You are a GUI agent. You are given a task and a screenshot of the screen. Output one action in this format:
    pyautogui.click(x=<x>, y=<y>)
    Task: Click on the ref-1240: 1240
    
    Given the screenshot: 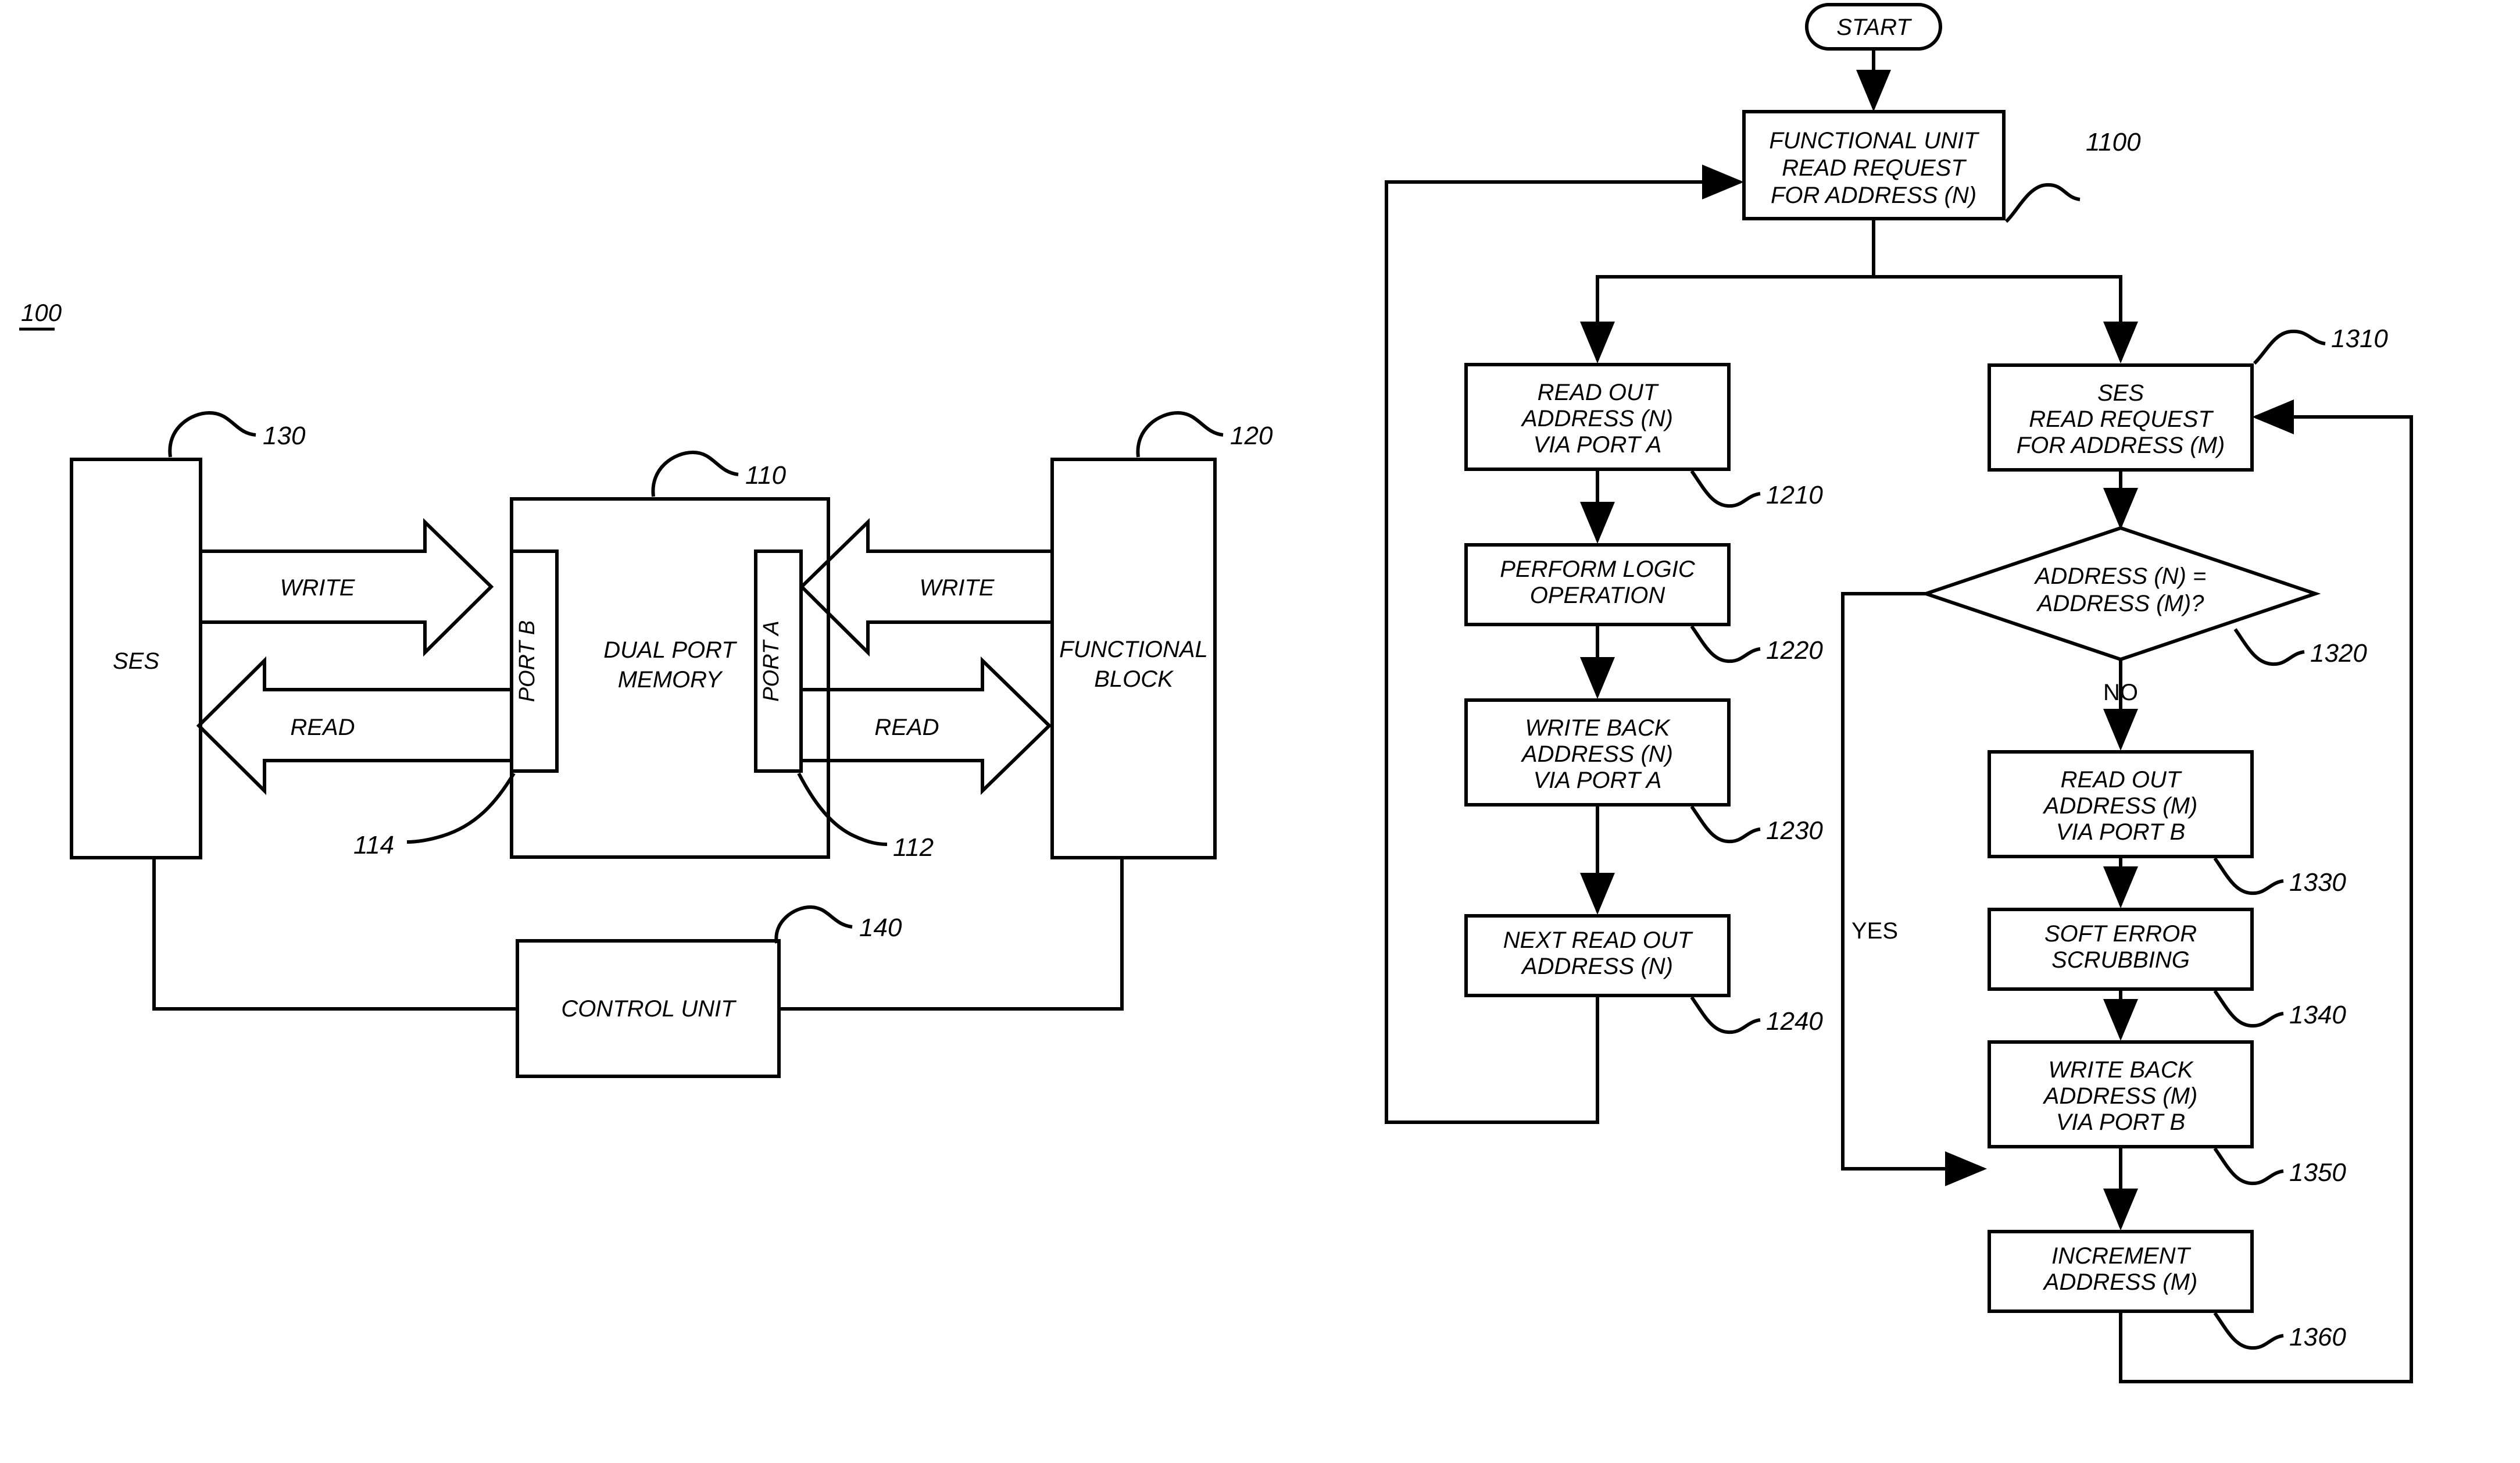 What is the action you would take?
    pyautogui.click(x=1794, y=1021)
    